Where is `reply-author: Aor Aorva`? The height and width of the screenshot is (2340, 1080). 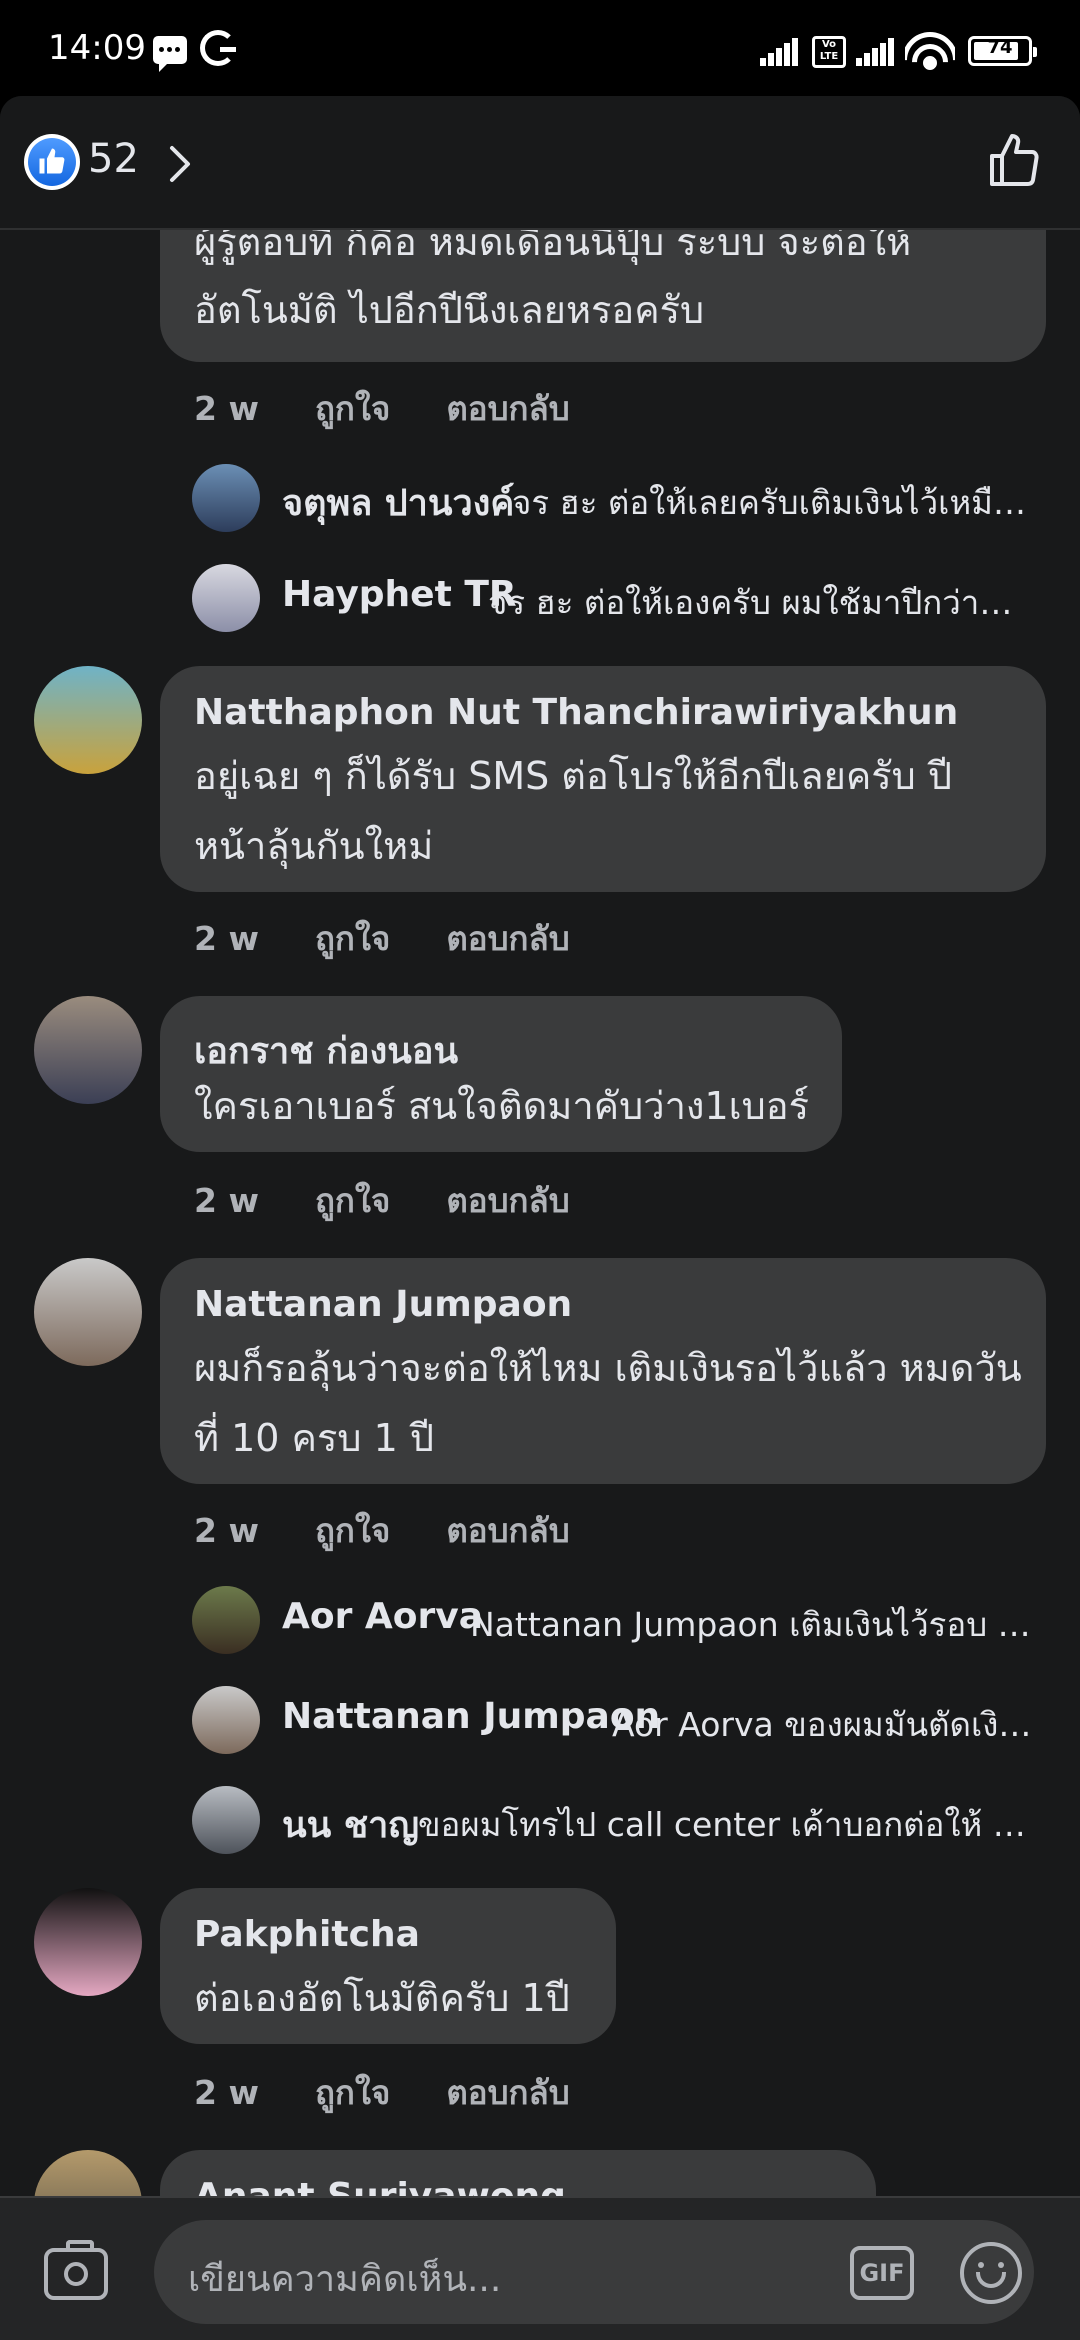 reply-author: Aor Aorva is located at coordinates (382, 1616).